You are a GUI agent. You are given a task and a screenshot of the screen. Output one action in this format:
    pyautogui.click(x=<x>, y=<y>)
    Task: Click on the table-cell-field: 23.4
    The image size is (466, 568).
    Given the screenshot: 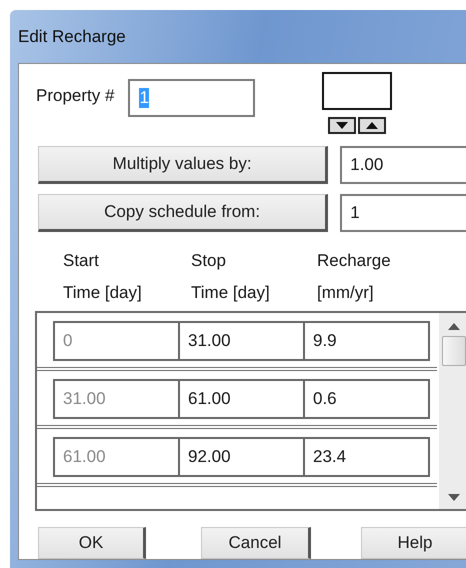 What is the action you would take?
    pyautogui.click(x=366, y=457)
    